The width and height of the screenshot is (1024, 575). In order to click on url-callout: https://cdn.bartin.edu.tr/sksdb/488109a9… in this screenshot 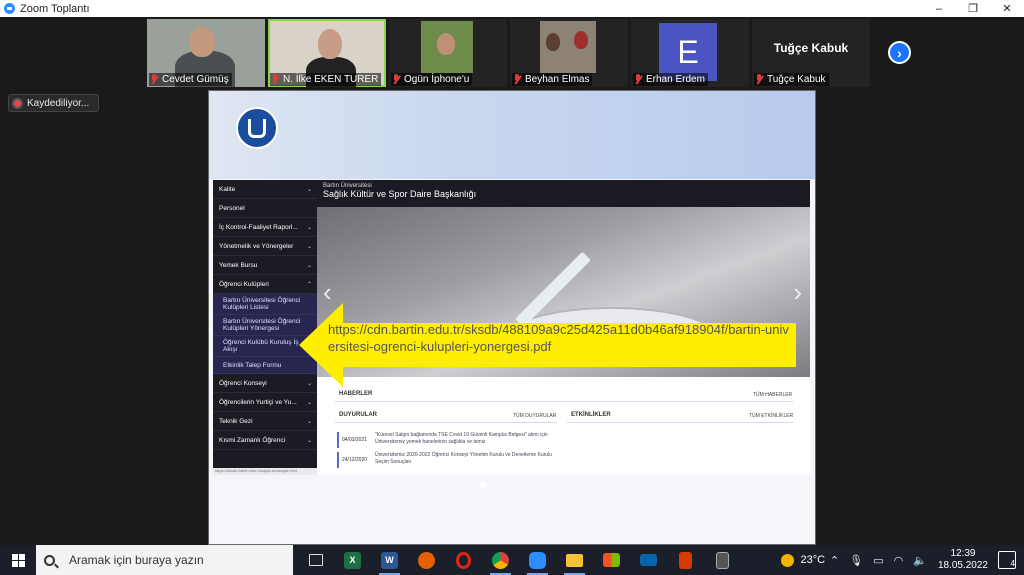, I will do `click(547, 345)`.